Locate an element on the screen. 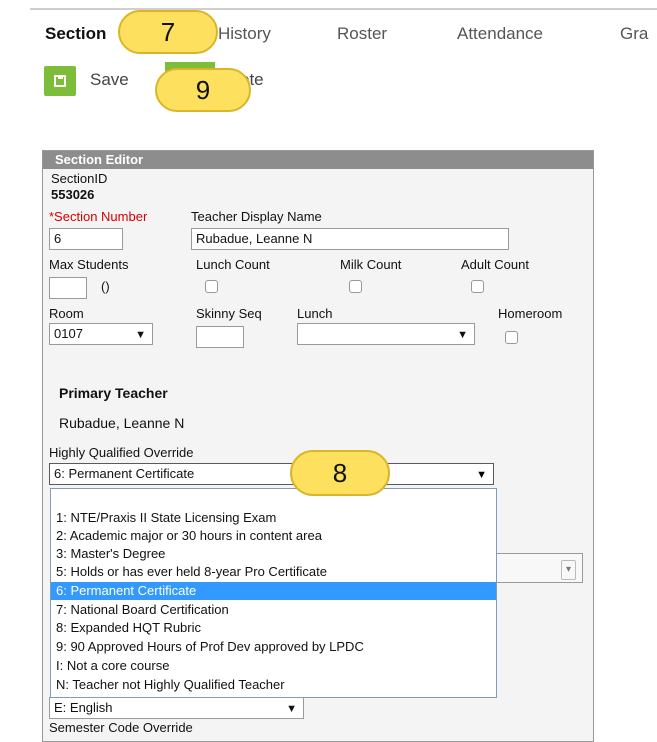  max-students-input is located at coordinates (68, 288).